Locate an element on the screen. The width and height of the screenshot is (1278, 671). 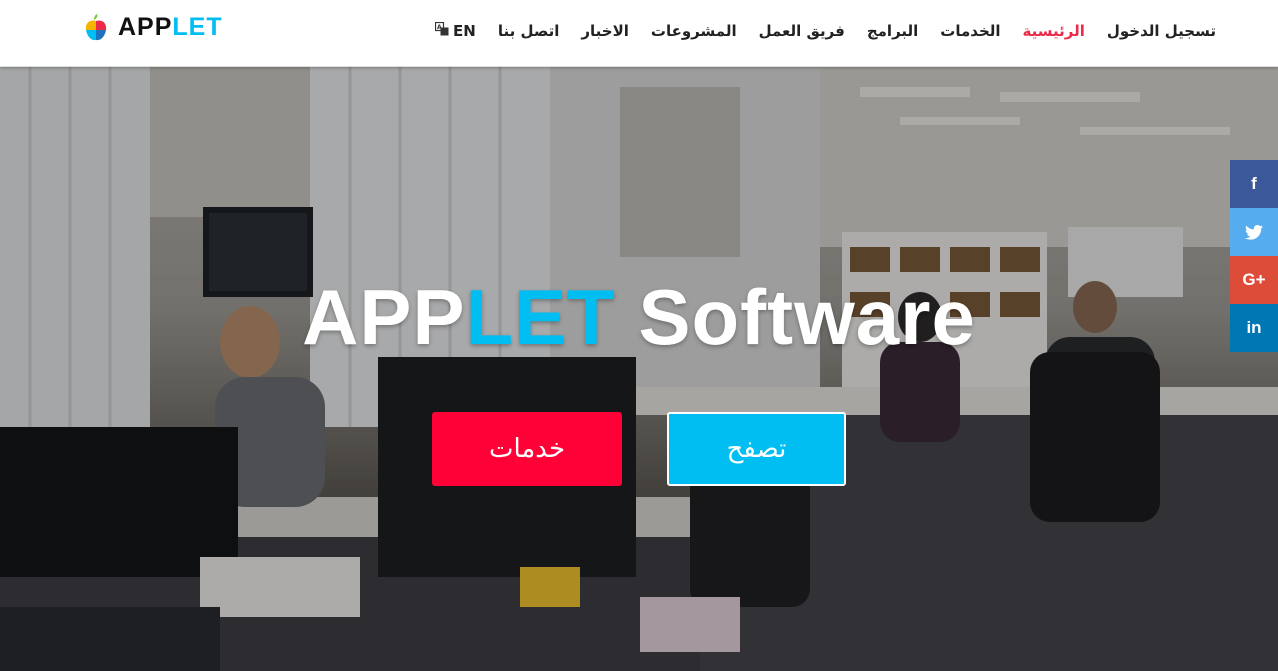
social-sidebar: f G+ in is located at coordinates (1254, 256).